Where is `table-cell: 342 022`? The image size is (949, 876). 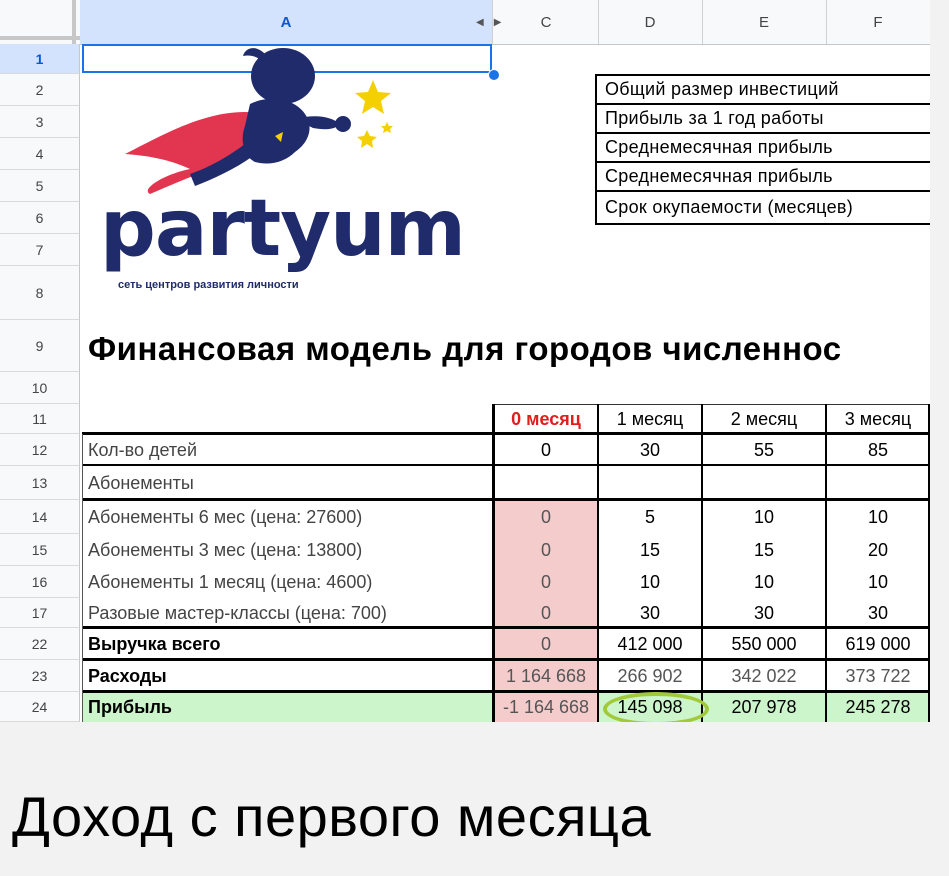 table-cell: 342 022 is located at coordinates (764, 676).